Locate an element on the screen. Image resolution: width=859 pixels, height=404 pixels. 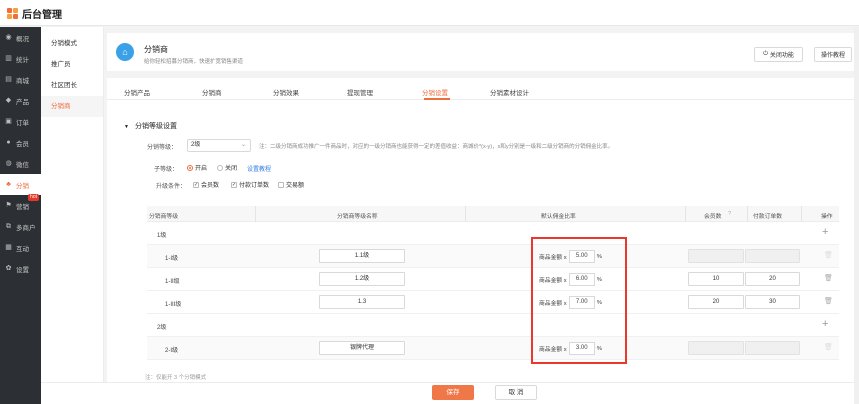
sidebar-item-distribution: ♣ 分销 is located at coordinates (20, 184).